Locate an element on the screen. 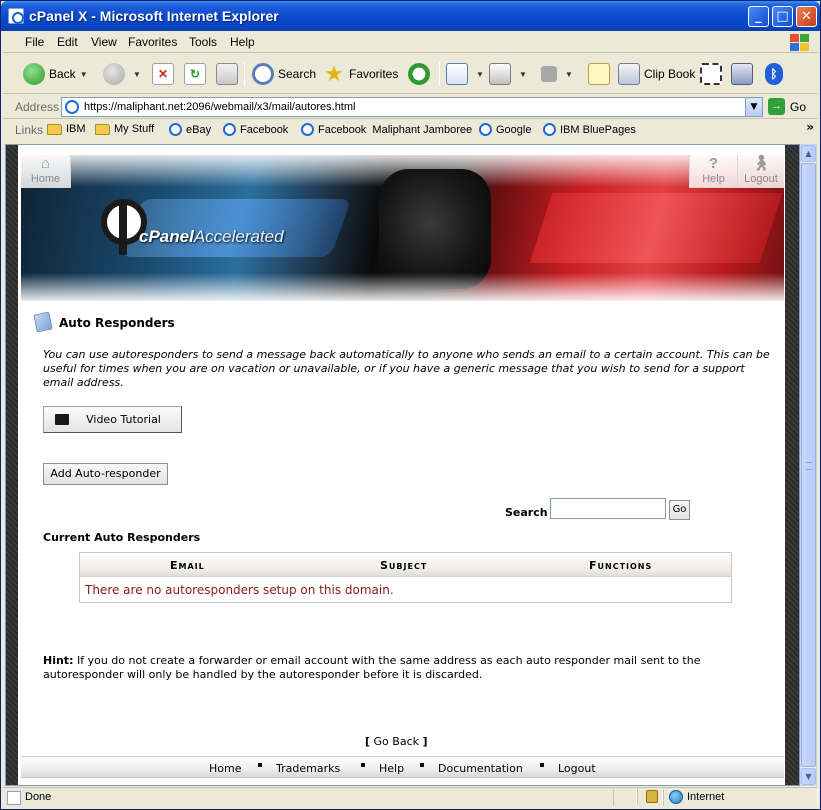 Image resolution: width=821 pixels, height=810 pixels. mail-button: ▼ is located at coordinates (465, 74).